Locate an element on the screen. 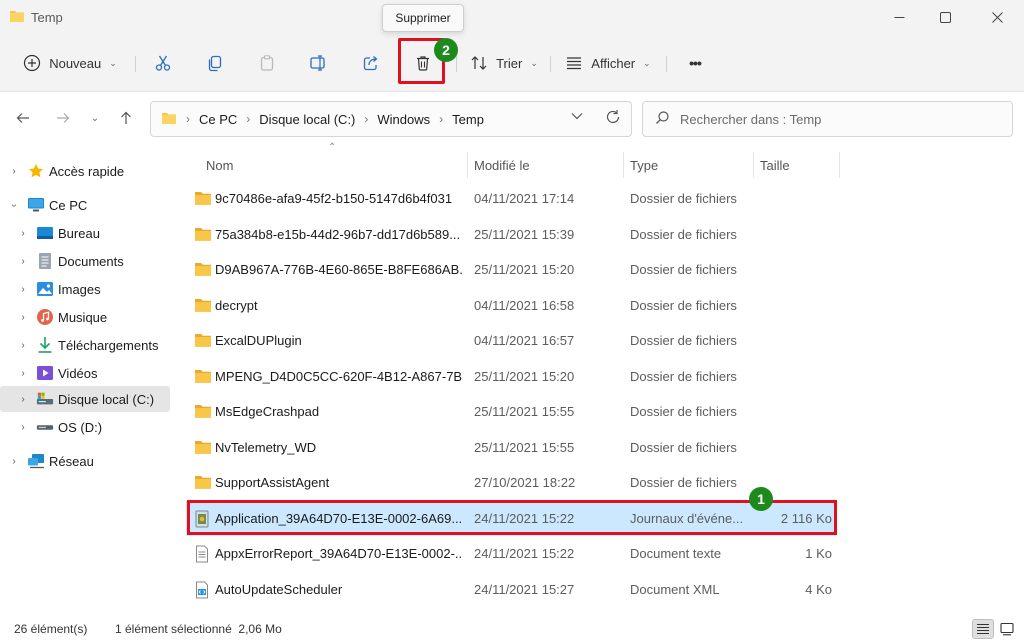 This screenshot has width=1024, height=642. window-title: Temp is located at coordinates (47, 17).